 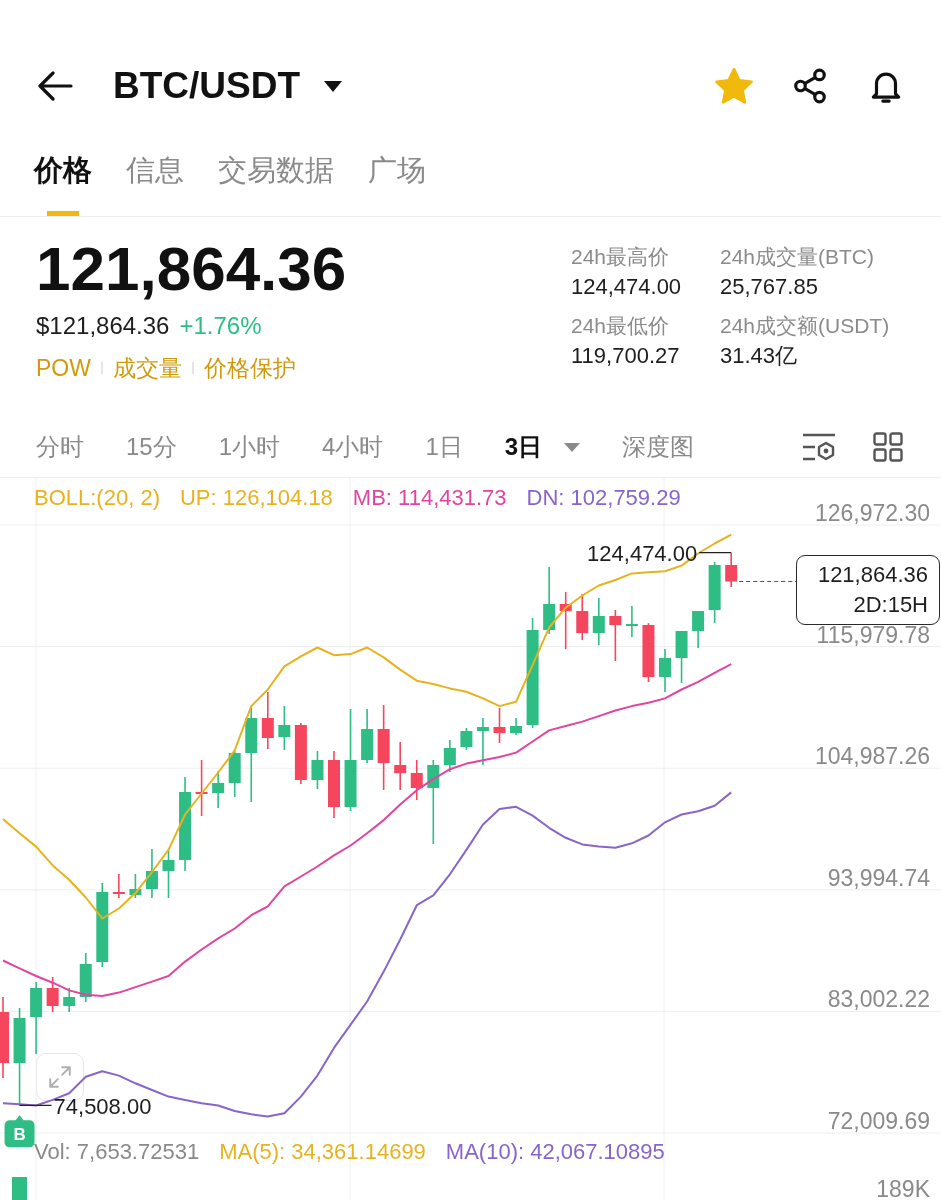 What do you see at coordinates (542, 447) in the screenshot?
I see `interval-tab: 3日` at bounding box center [542, 447].